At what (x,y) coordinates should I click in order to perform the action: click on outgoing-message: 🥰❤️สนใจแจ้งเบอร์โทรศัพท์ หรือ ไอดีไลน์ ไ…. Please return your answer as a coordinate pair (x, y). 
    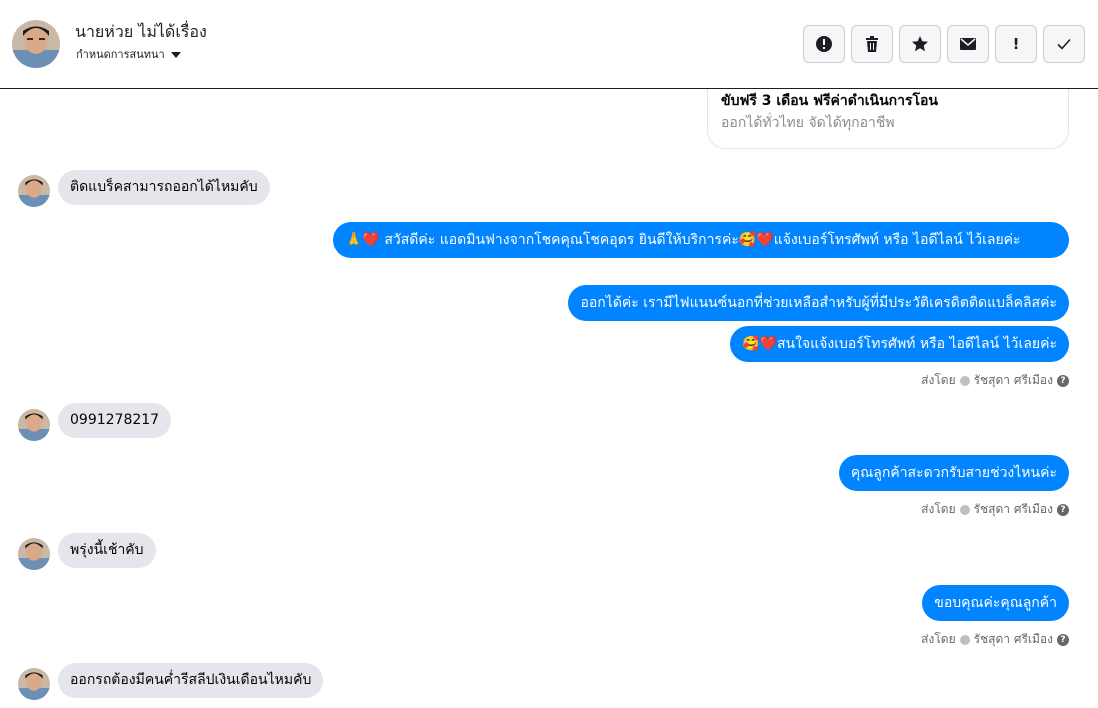
    Looking at the image, I should click on (899, 344).